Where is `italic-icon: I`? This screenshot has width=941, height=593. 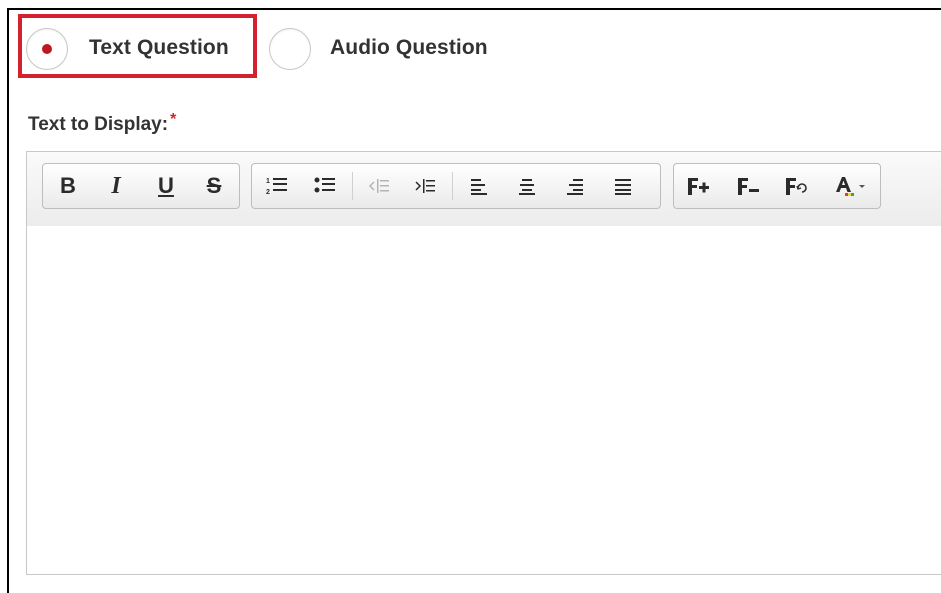 italic-icon: I is located at coordinates (116, 185).